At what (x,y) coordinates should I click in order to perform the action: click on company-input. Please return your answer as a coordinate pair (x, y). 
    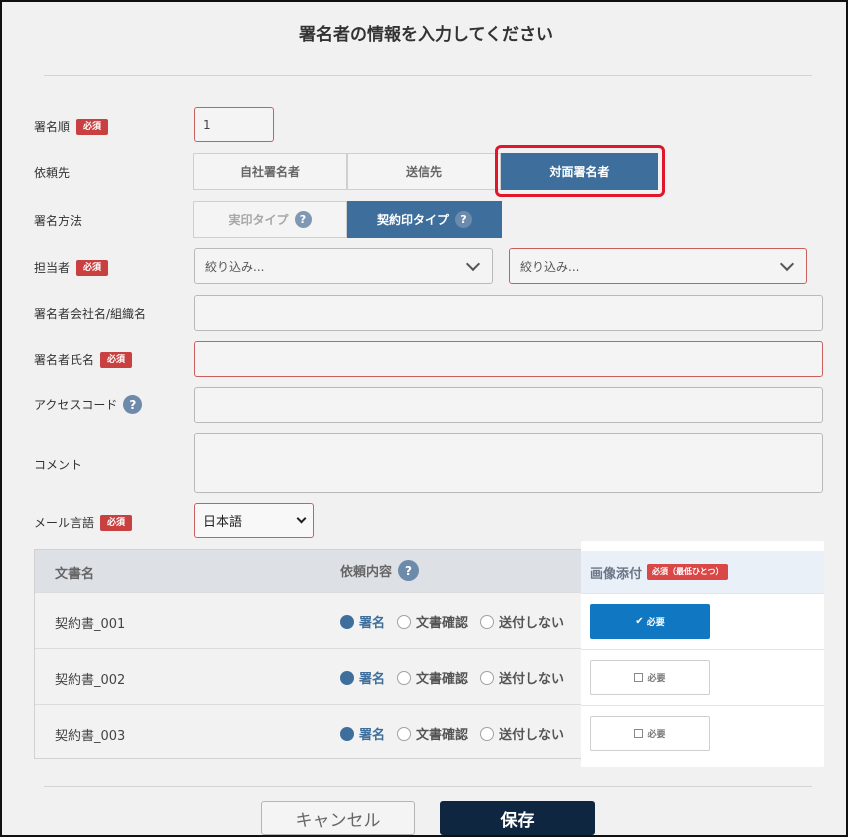
    Looking at the image, I should click on (508, 313).